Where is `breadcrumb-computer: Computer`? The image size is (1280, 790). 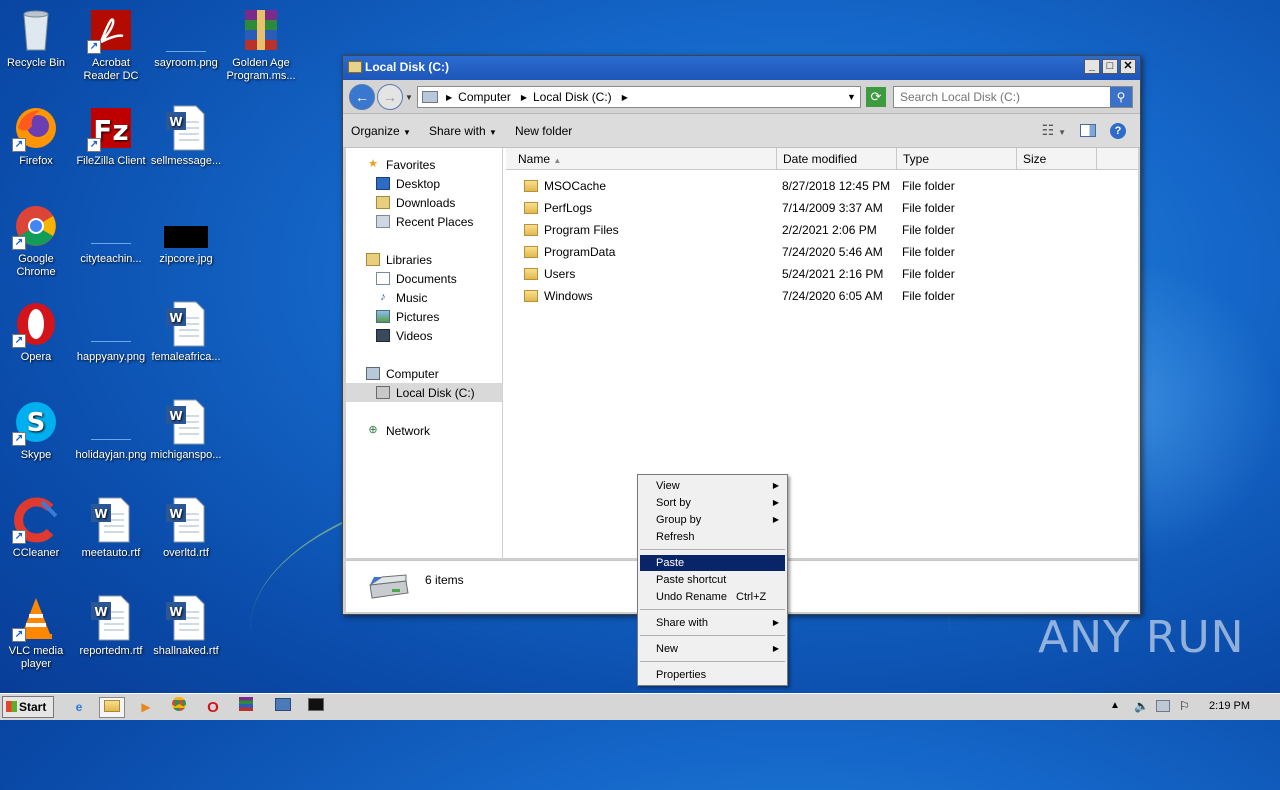
breadcrumb-computer: Computer is located at coordinates (484, 97).